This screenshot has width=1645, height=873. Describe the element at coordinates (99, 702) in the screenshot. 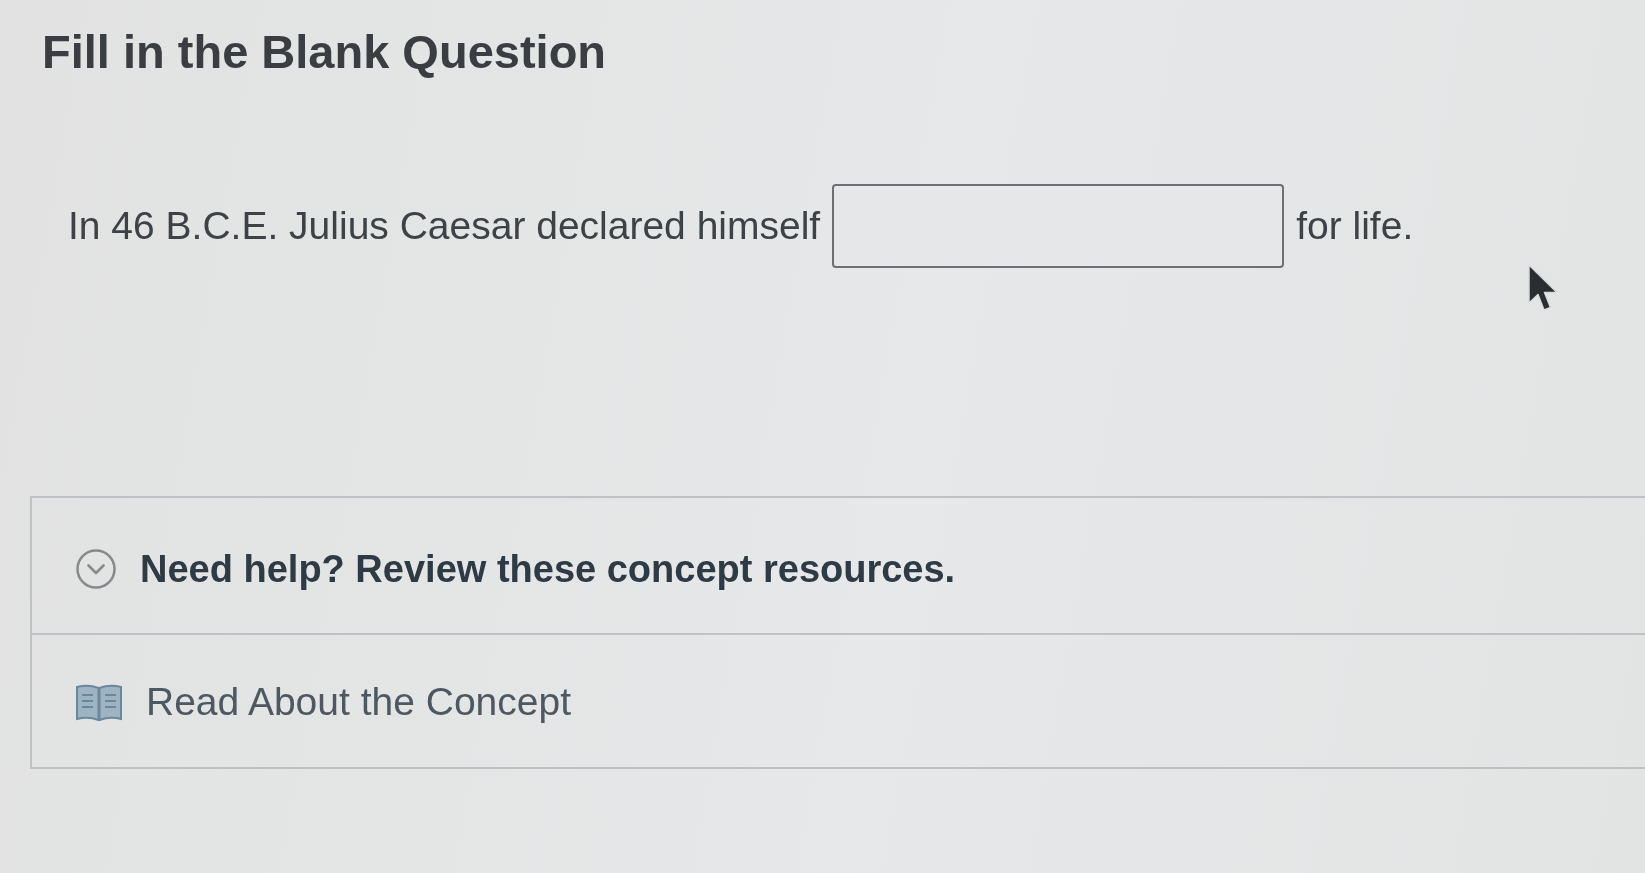

I see `book-icon` at that location.